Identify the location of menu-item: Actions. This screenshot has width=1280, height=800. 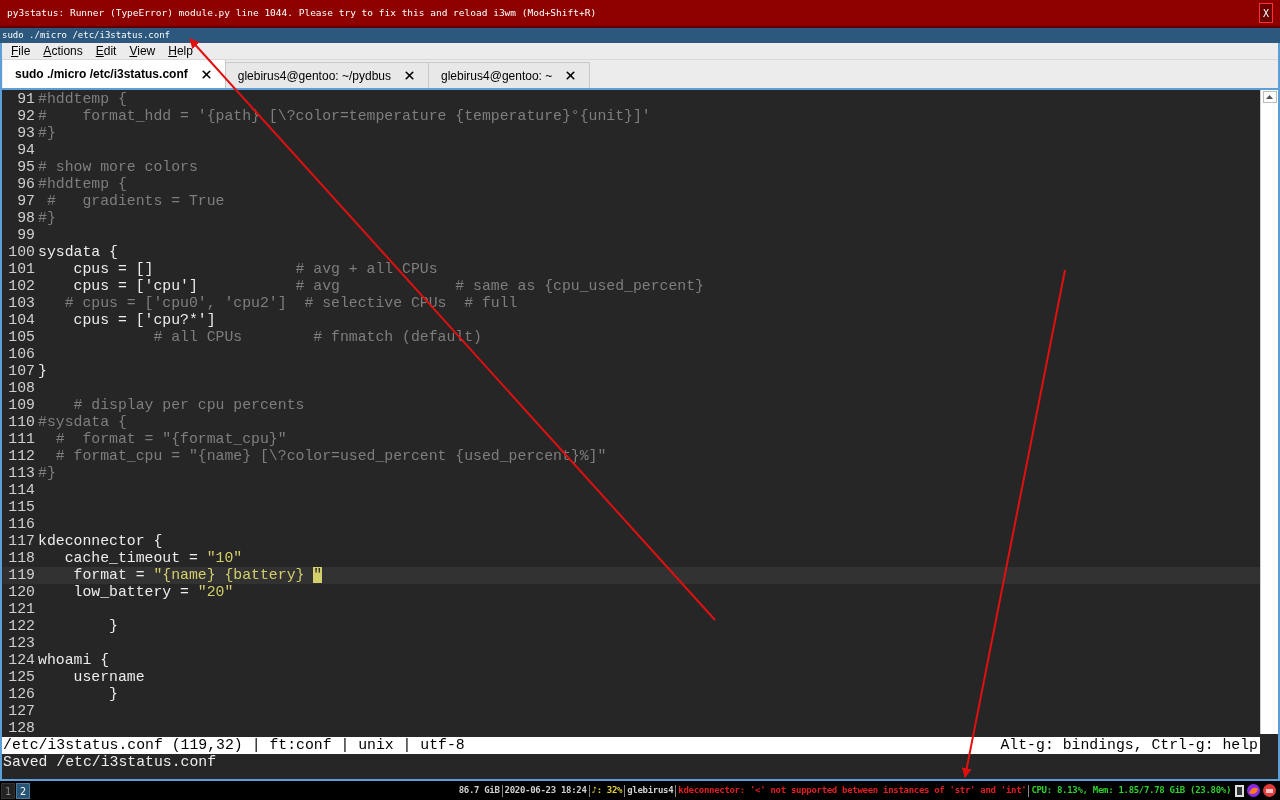
(63, 51).